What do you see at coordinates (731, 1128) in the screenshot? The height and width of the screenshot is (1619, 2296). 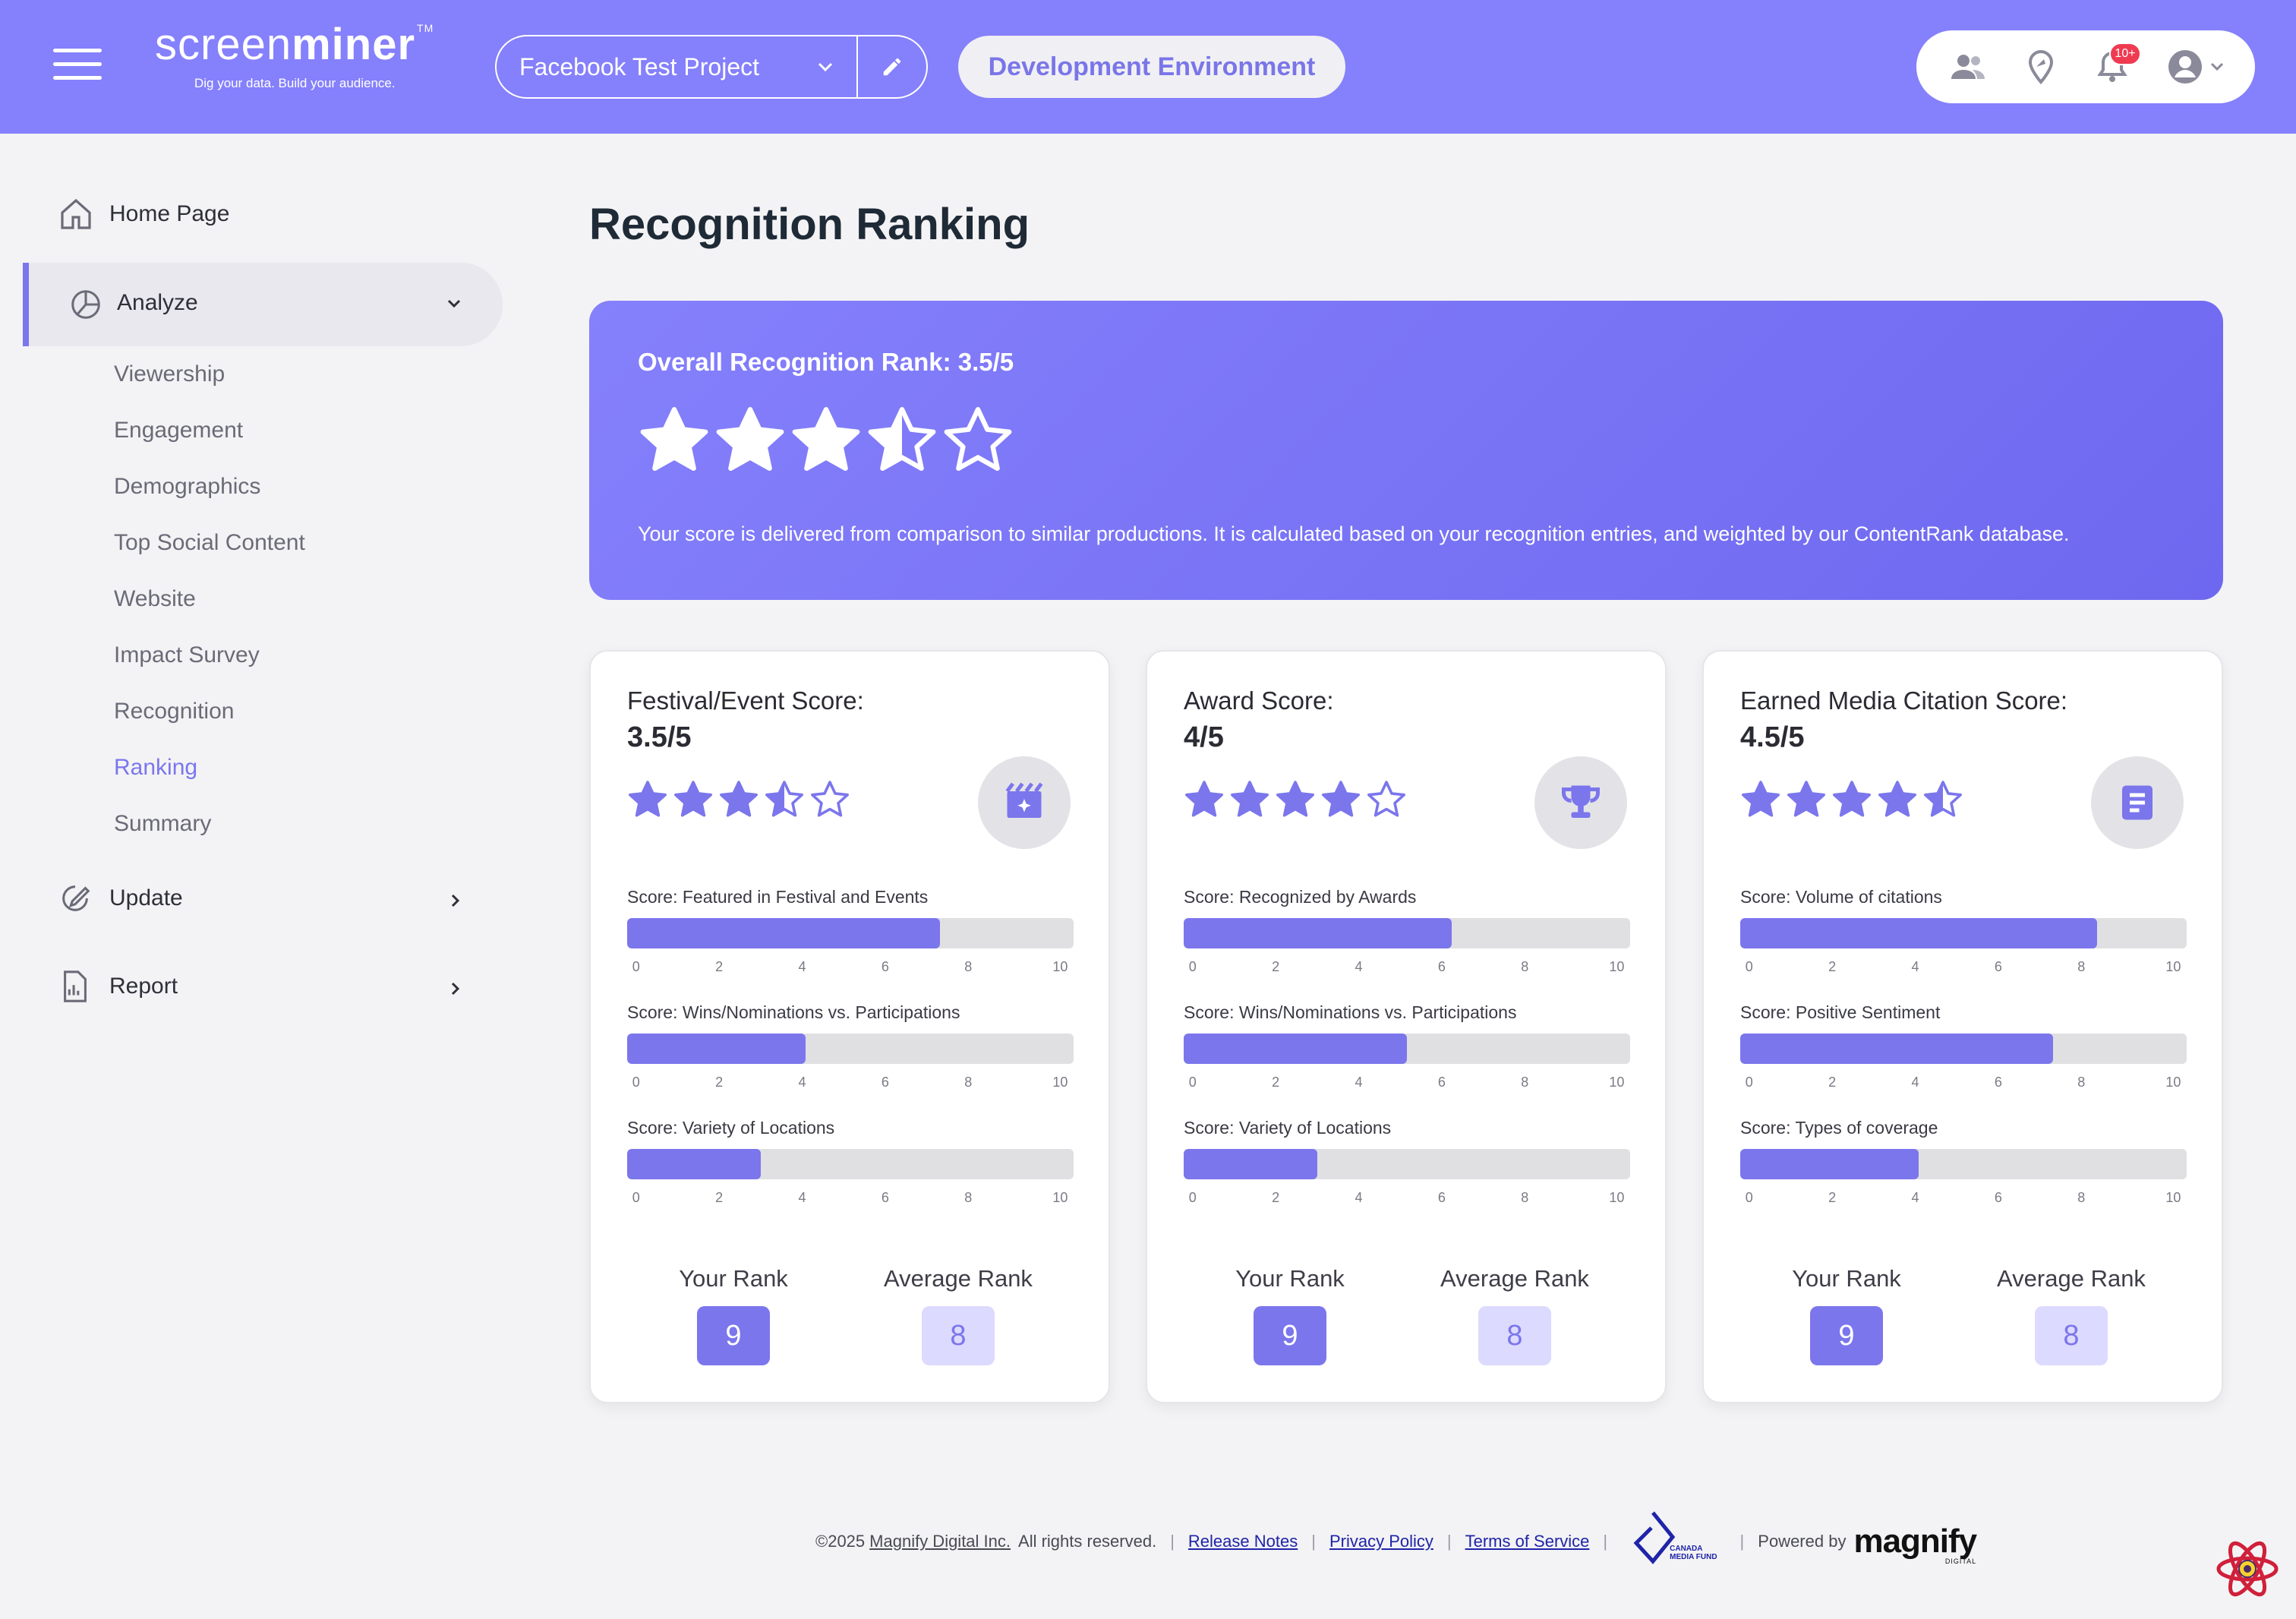 I see `metric-label: Score: Variety of Locations` at bounding box center [731, 1128].